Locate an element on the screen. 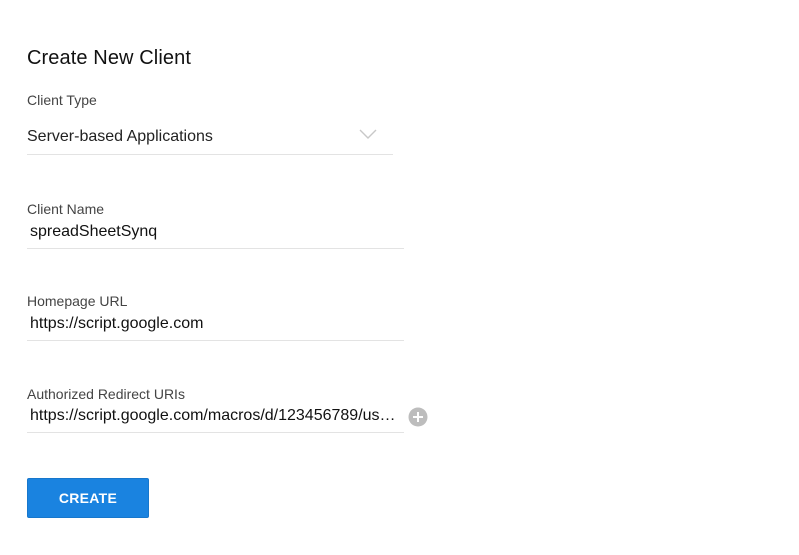 Image resolution: width=799 pixels, height=555 pixels. homepage-url-field-wrapper is located at coordinates (215, 326).